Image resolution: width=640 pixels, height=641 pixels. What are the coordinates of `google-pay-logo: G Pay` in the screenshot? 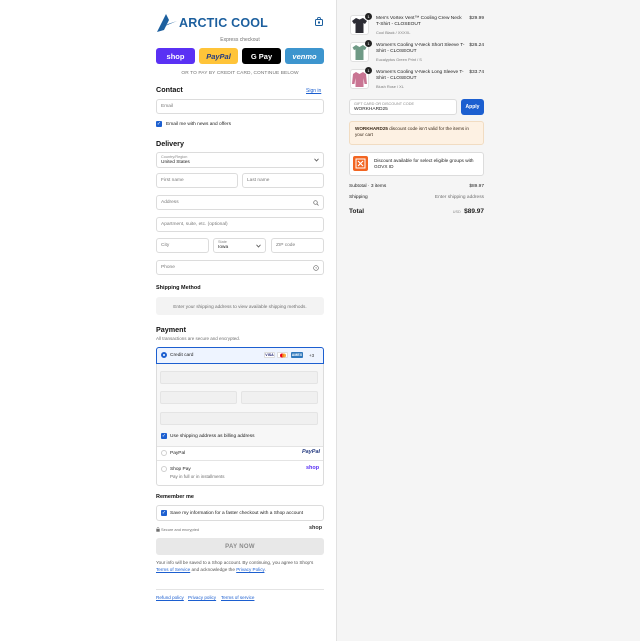 It's located at (261, 56).